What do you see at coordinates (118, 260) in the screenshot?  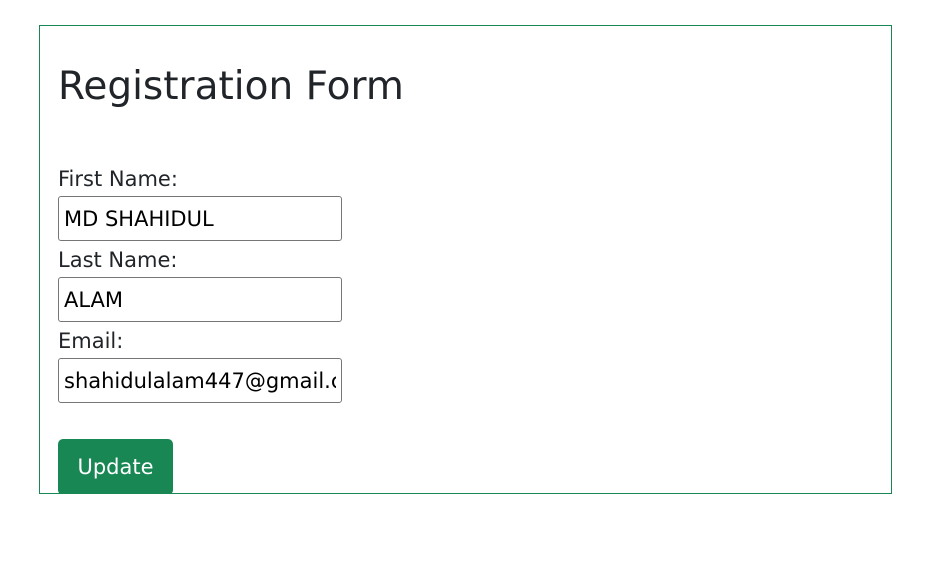 I see `last-name-label: Last Name:` at bounding box center [118, 260].